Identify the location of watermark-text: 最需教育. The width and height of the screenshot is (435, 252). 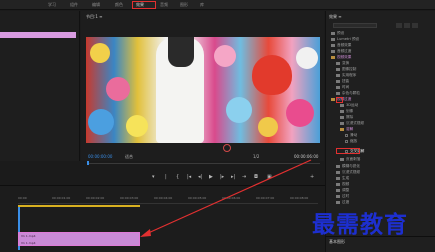
(360, 224).